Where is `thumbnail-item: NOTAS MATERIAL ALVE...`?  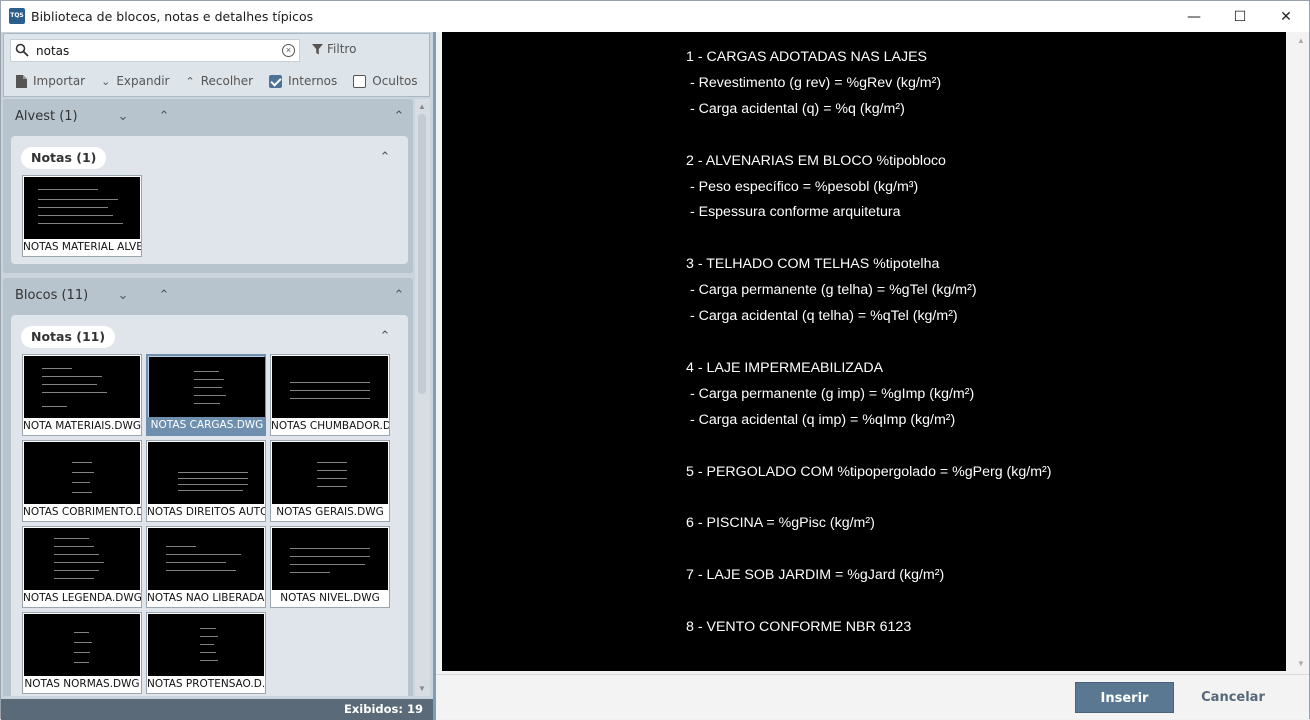
thumbnail-item: NOTAS MATERIAL ALVE... is located at coordinates (82, 216).